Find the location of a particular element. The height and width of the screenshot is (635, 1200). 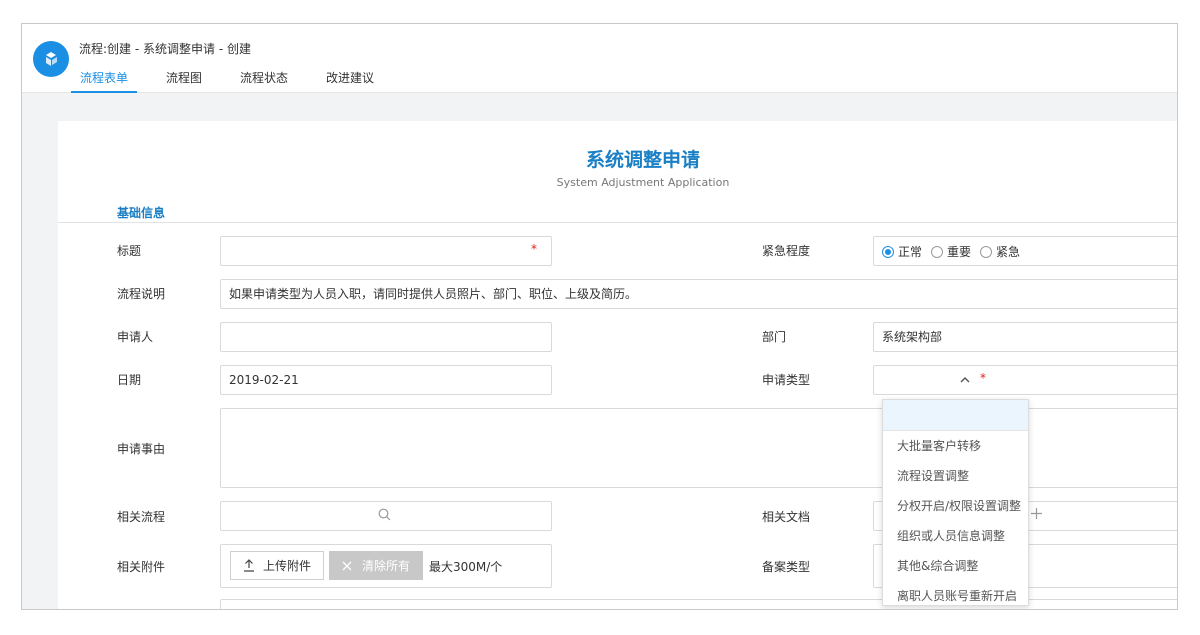

form-title: 系统调整申请 is located at coordinates (642, 160).